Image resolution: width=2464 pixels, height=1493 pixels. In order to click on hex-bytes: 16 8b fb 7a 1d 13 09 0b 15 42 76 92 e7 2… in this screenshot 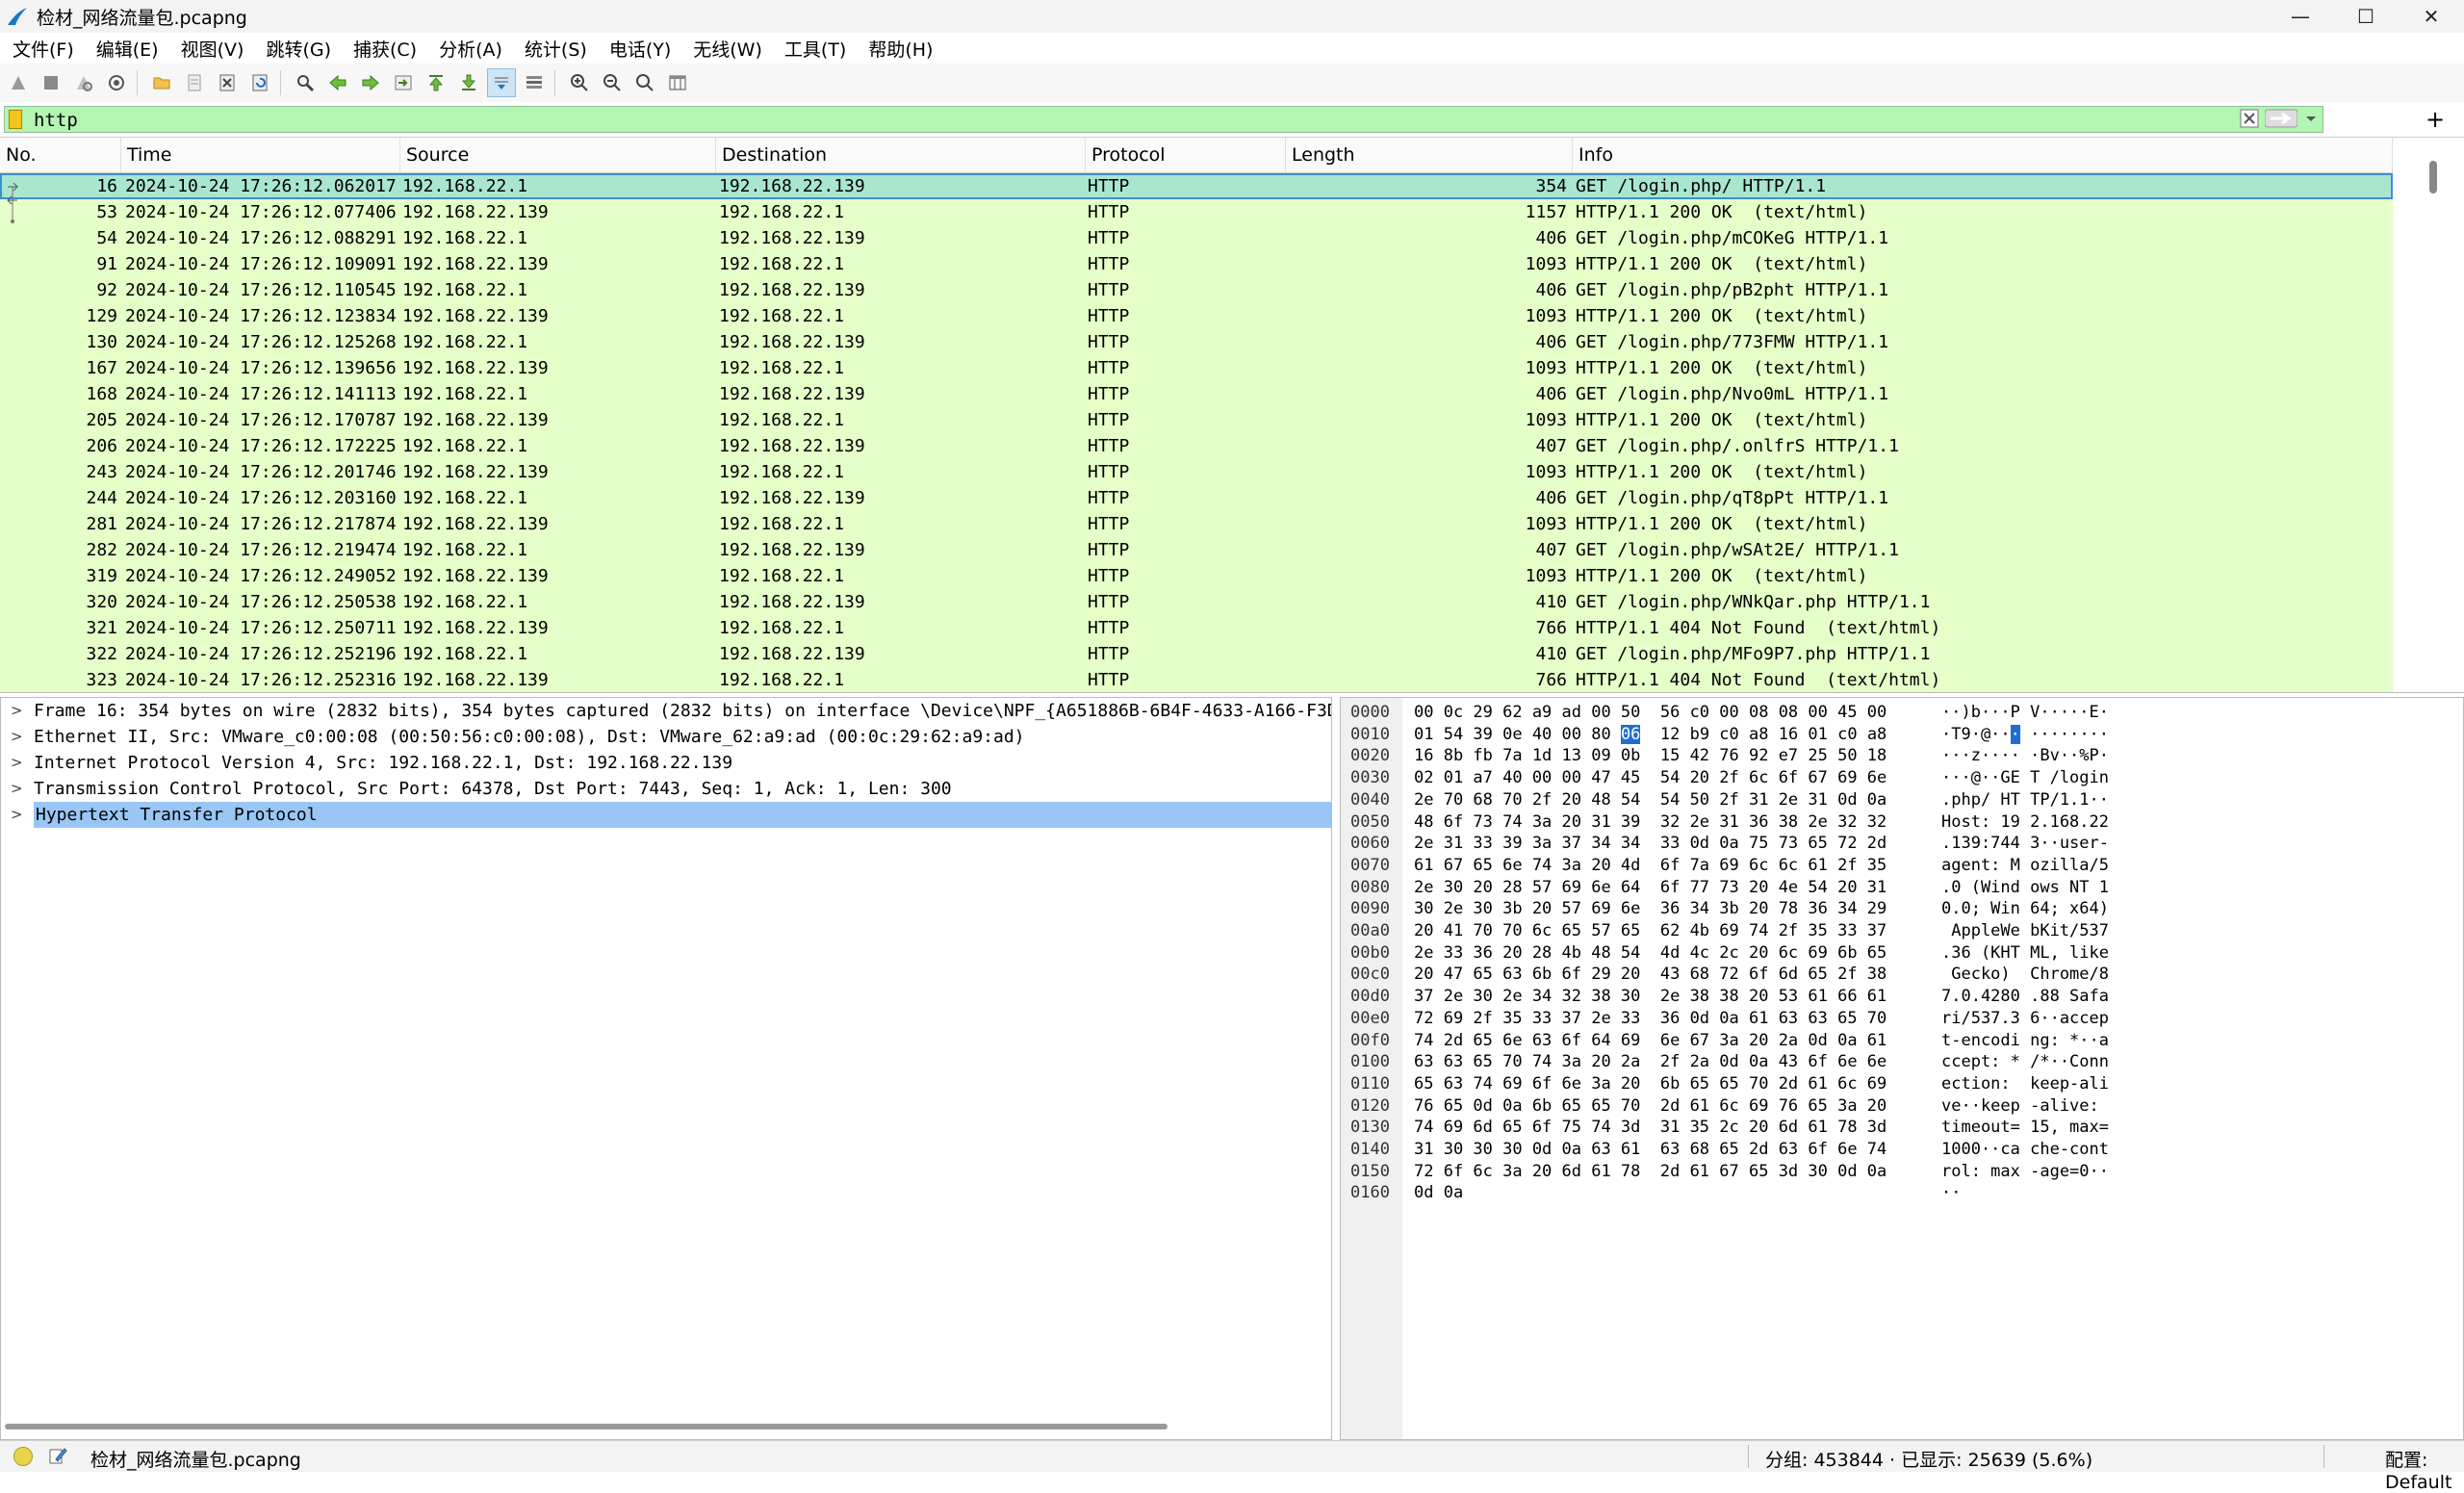, I will do `click(1650, 756)`.